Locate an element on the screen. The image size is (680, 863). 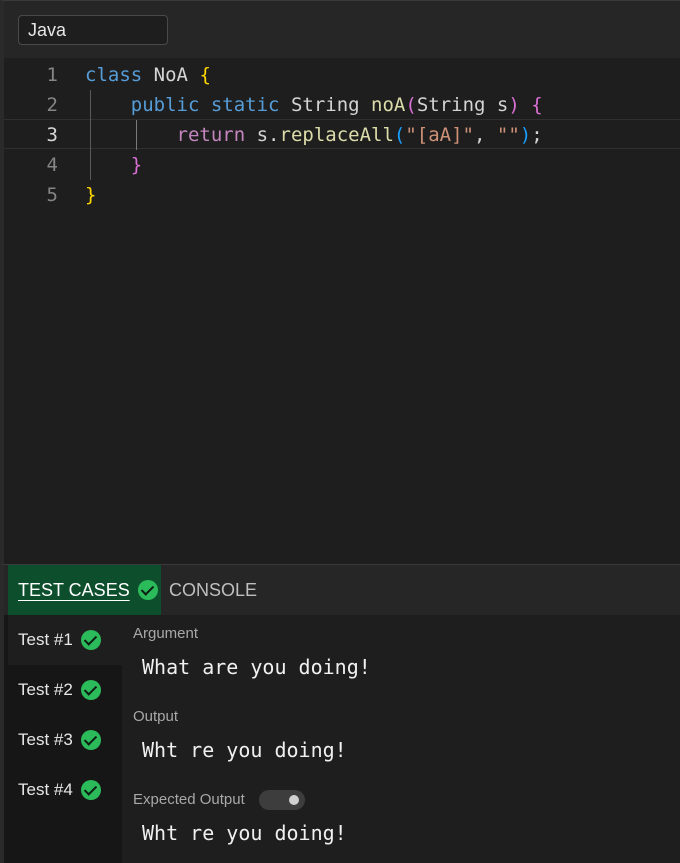
output-value: Wht re you doing! is located at coordinates (244, 750).